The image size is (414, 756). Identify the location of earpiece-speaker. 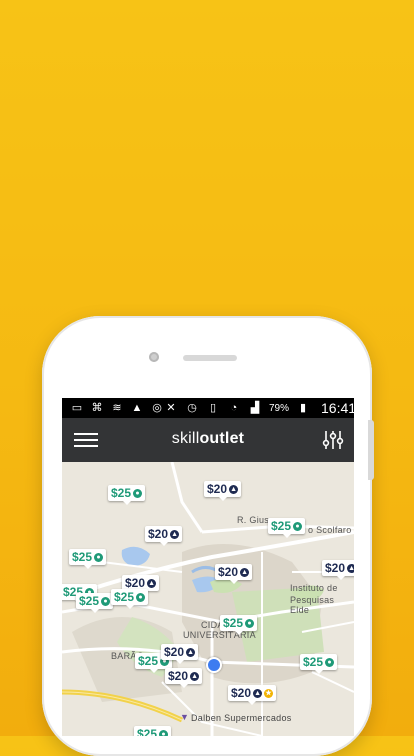
(210, 358).